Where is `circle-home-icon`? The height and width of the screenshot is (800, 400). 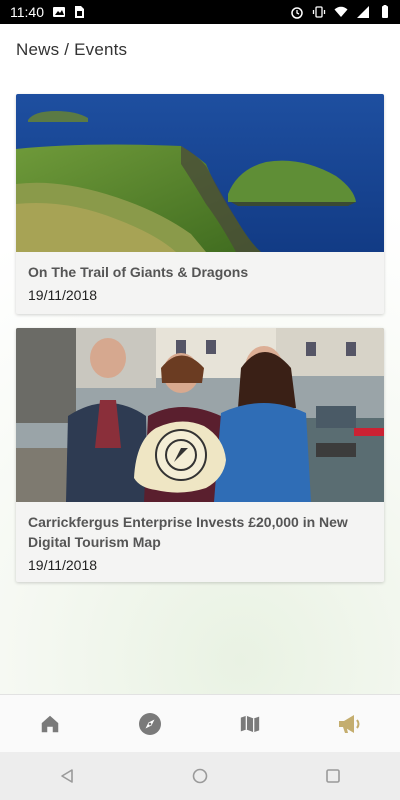 circle-home-icon is located at coordinates (200, 776).